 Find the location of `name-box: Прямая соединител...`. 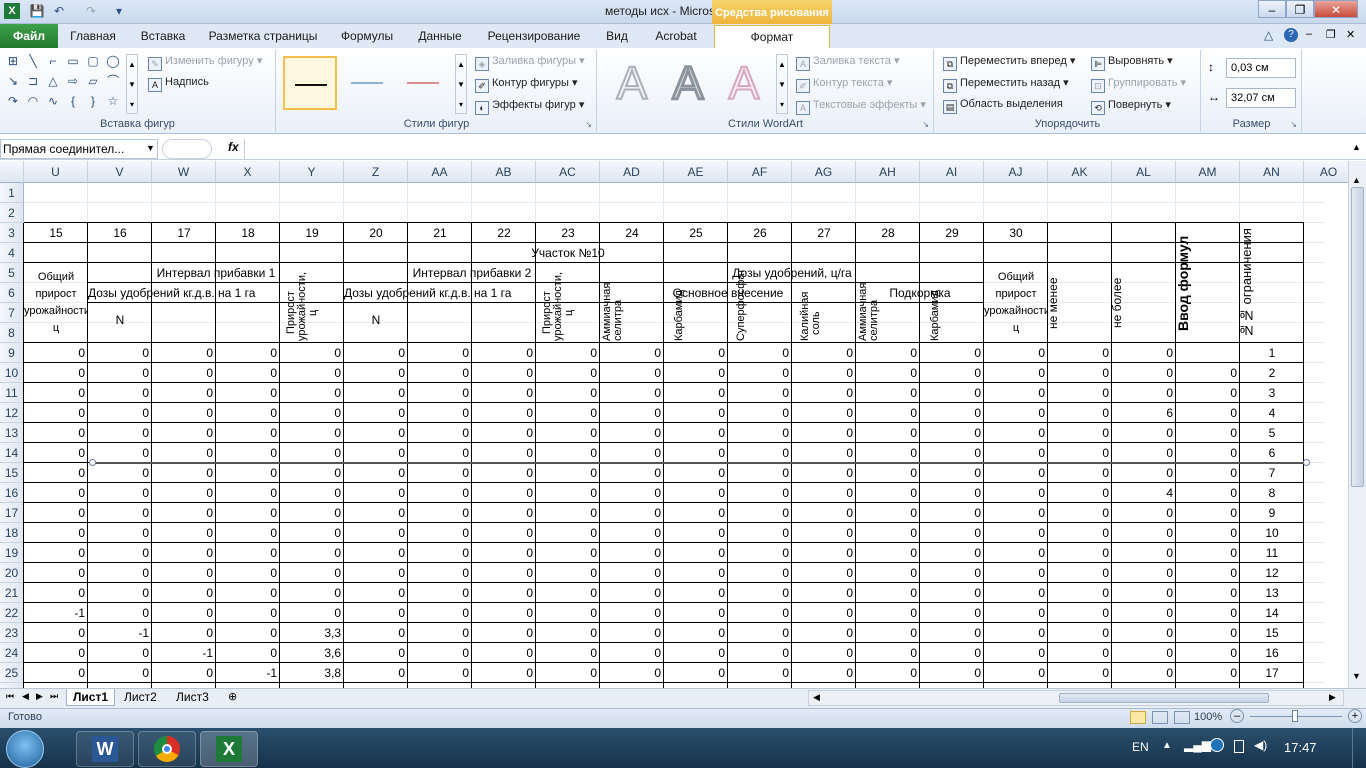

name-box: Прямая соединител... is located at coordinates (79, 149).